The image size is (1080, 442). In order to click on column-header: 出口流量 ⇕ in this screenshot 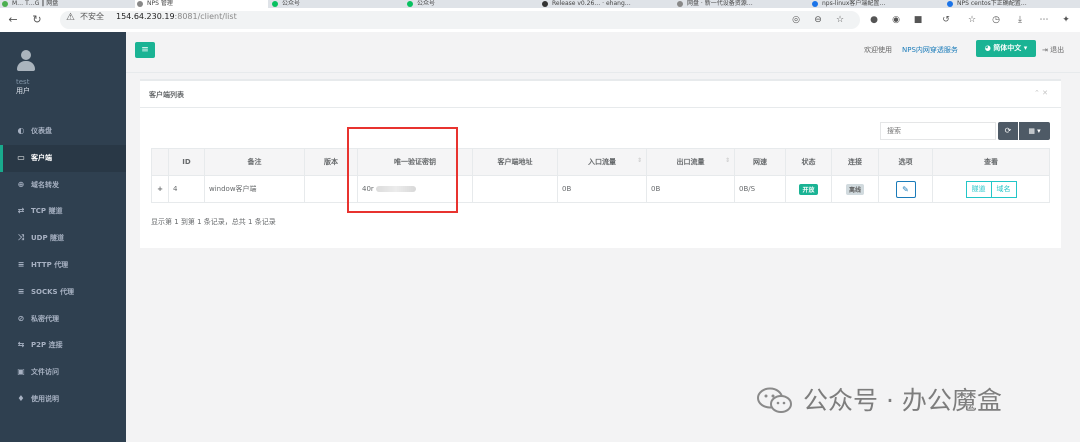, I will do `click(690, 162)`.